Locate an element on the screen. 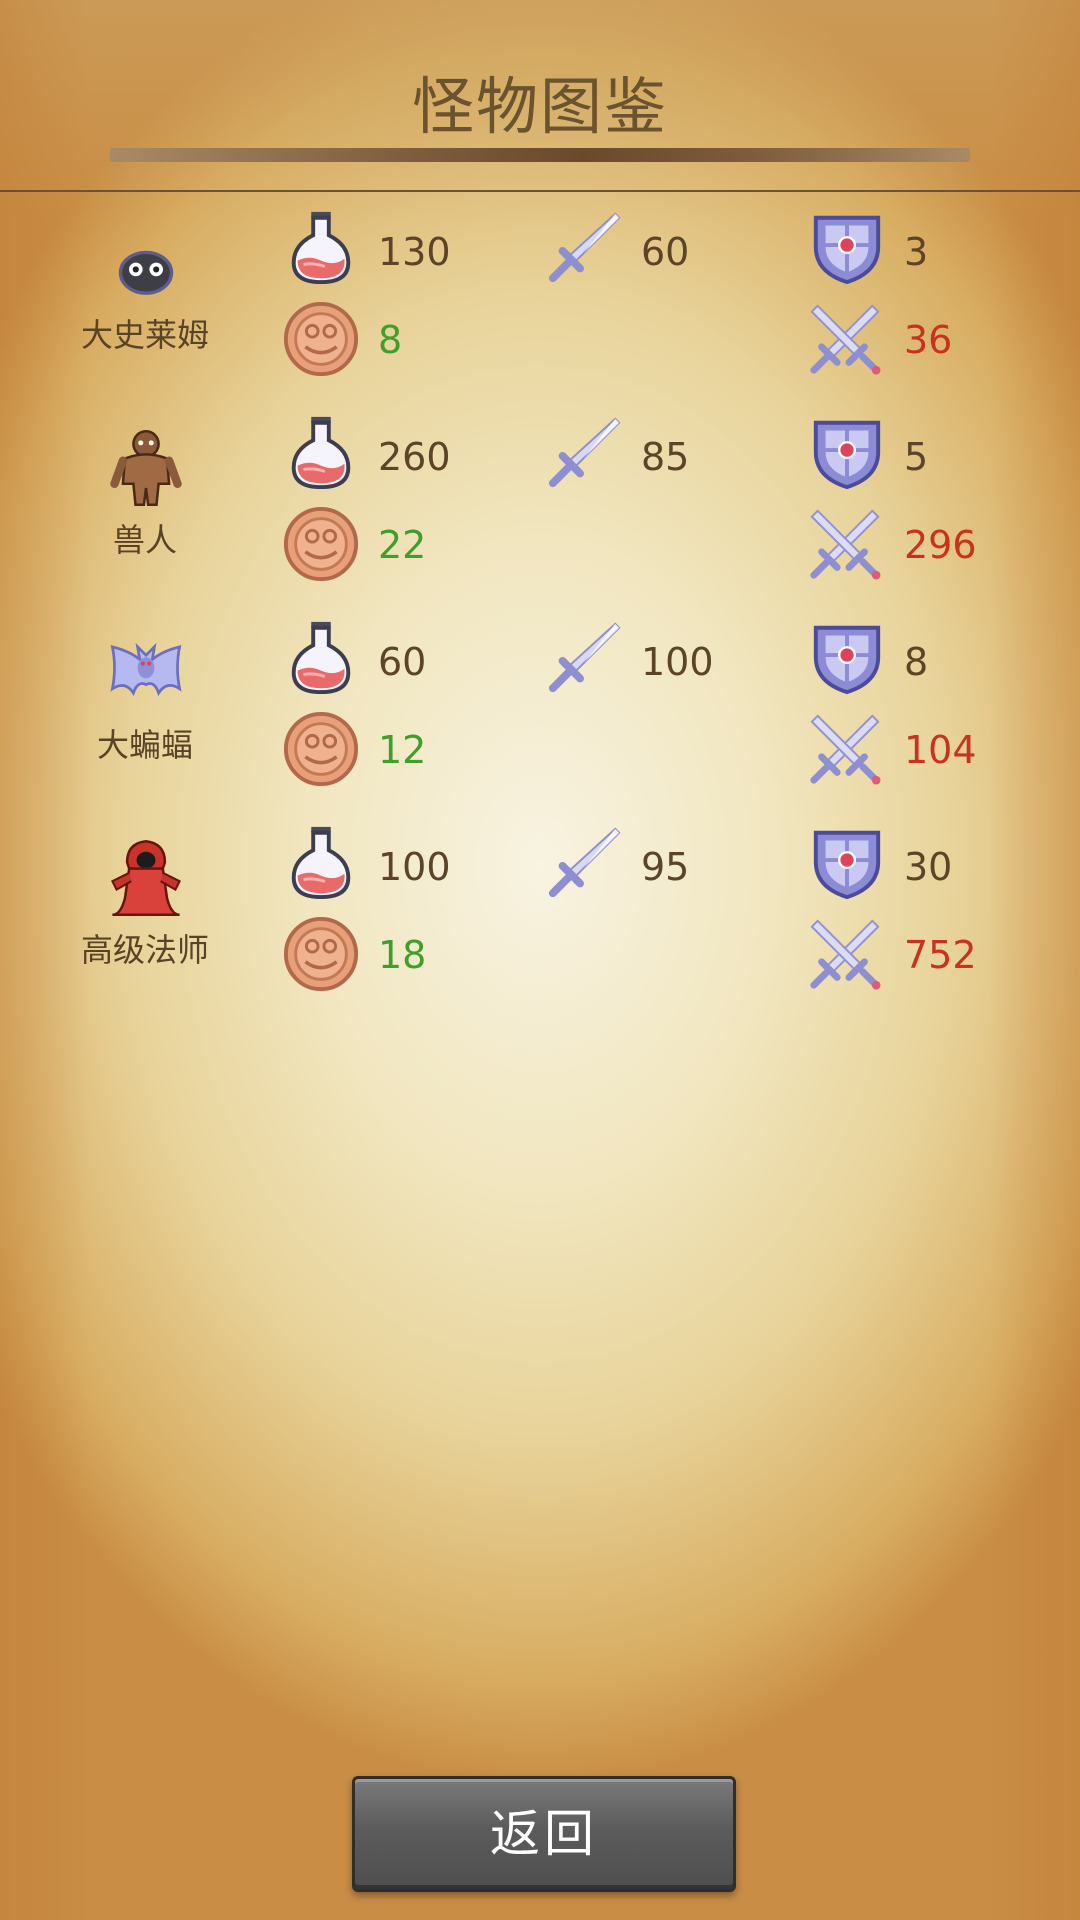 The height and width of the screenshot is (1920, 1080). gold-value: 22 is located at coordinates (402, 545).